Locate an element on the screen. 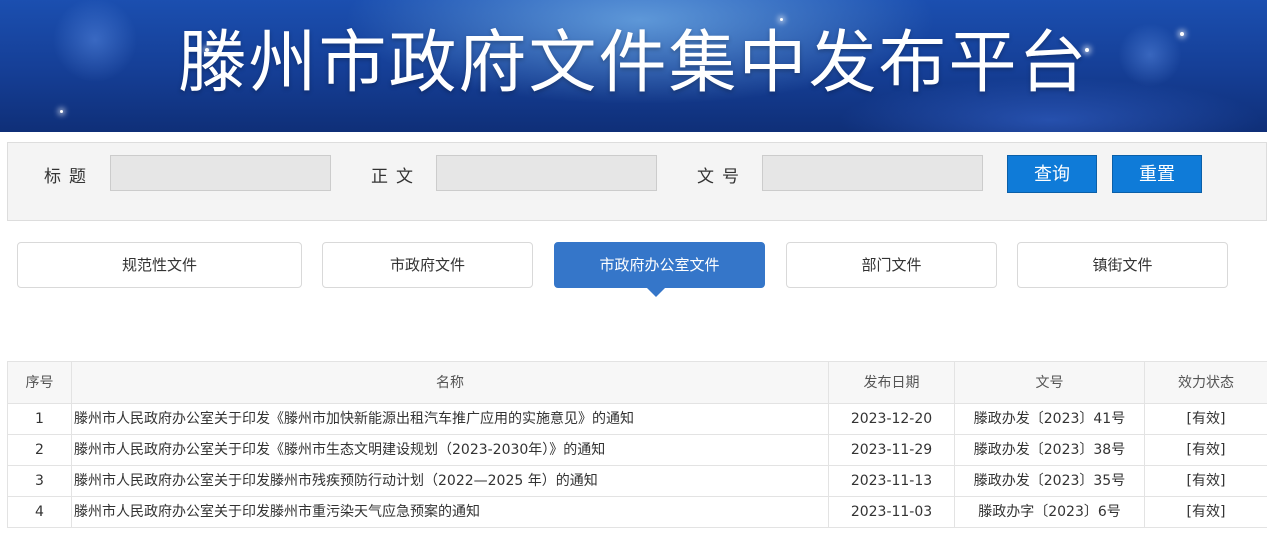  column-header-name: 名称 is located at coordinates (450, 382).